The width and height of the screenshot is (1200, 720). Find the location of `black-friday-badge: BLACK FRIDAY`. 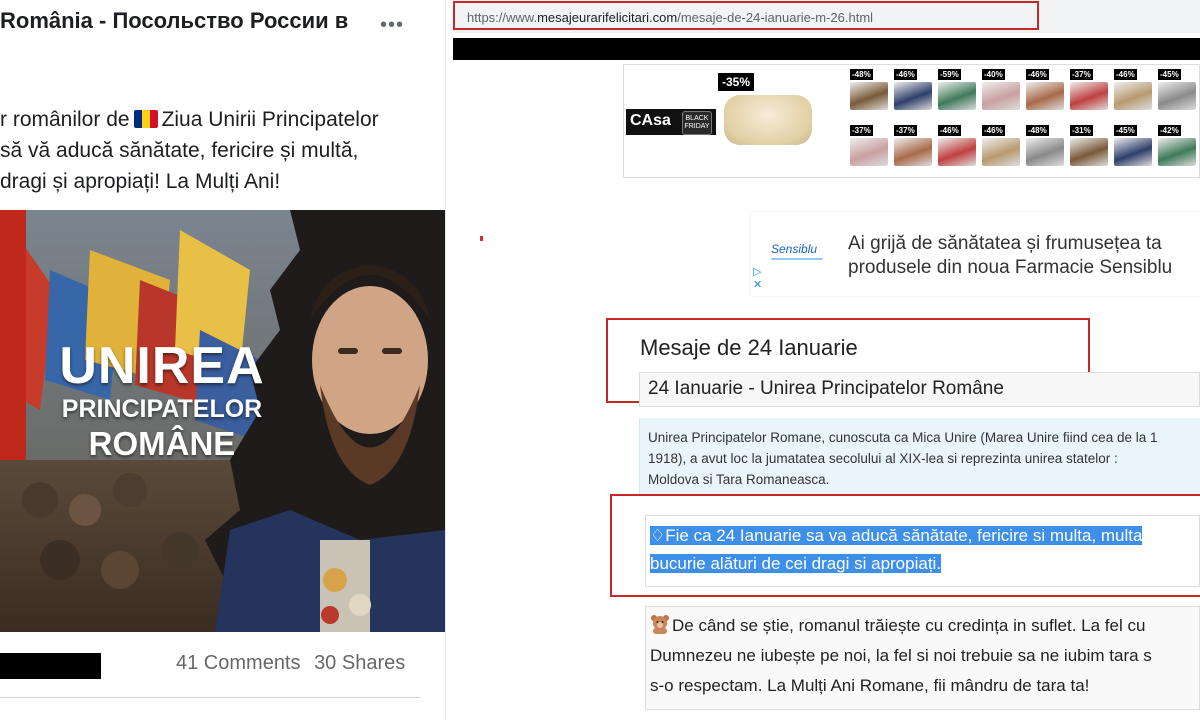

black-friday-badge: BLACK FRIDAY is located at coordinates (697, 123).